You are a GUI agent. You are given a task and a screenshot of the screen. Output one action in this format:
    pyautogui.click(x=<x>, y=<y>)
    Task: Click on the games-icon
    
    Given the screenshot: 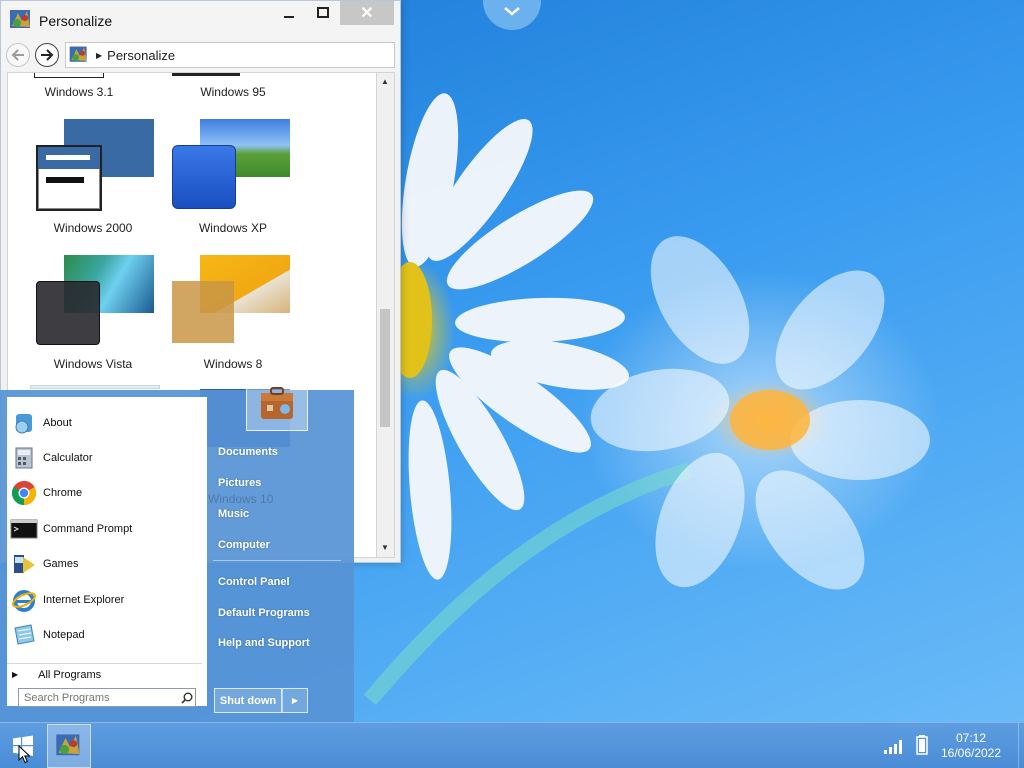 What is the action you would take?
    pyautogui.click(x=24, y=564)
    